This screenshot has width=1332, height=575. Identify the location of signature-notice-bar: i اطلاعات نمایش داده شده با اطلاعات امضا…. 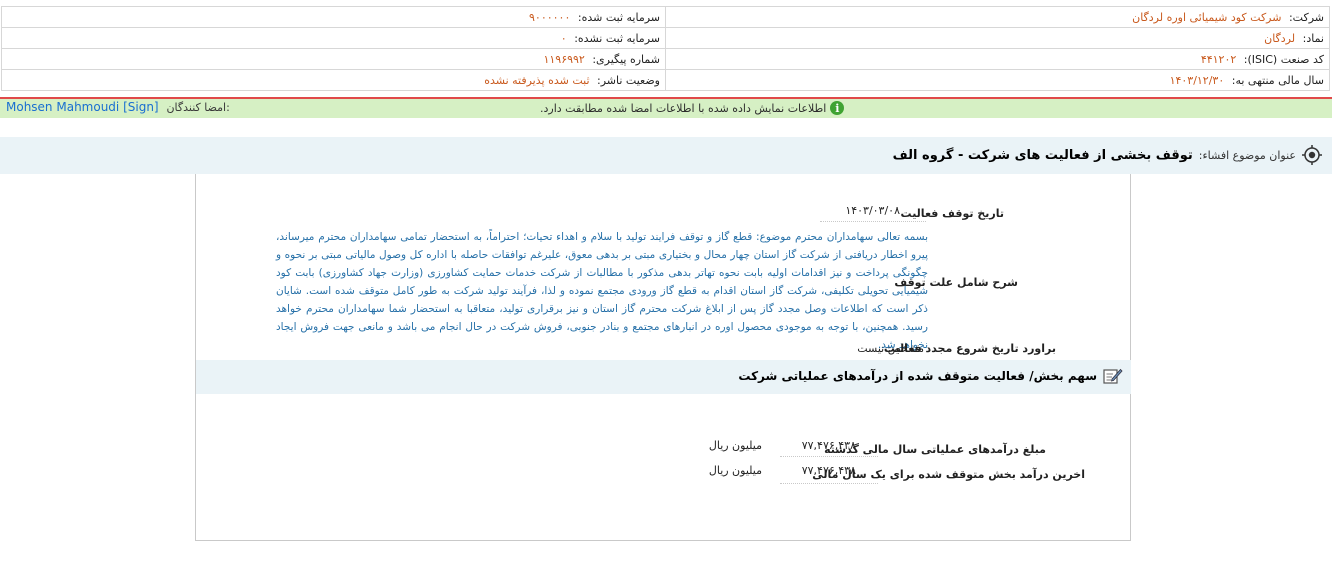
(666, 108).